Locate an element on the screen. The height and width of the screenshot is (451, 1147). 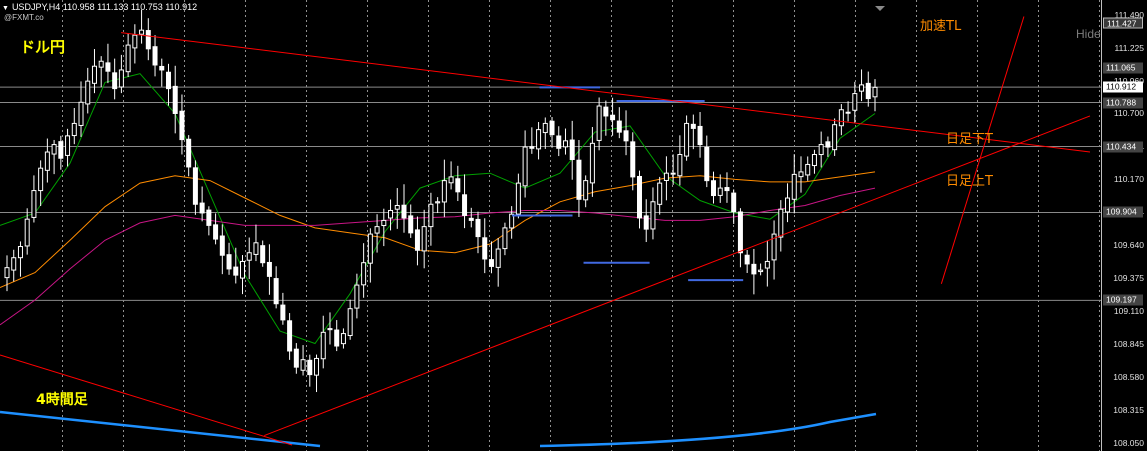
chart-shift-marker-icon is located at coordinates (880, 8).